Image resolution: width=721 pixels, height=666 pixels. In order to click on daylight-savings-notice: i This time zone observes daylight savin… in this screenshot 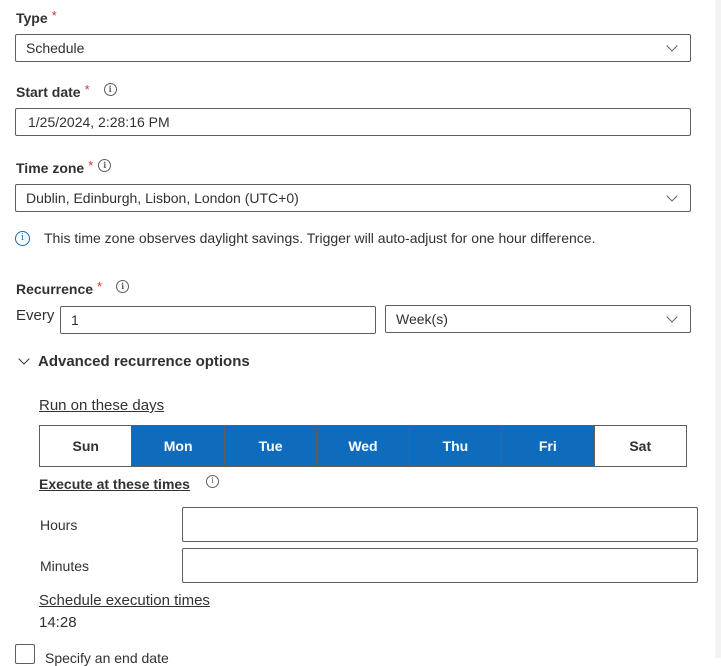, I will do `click(305, 238)`.